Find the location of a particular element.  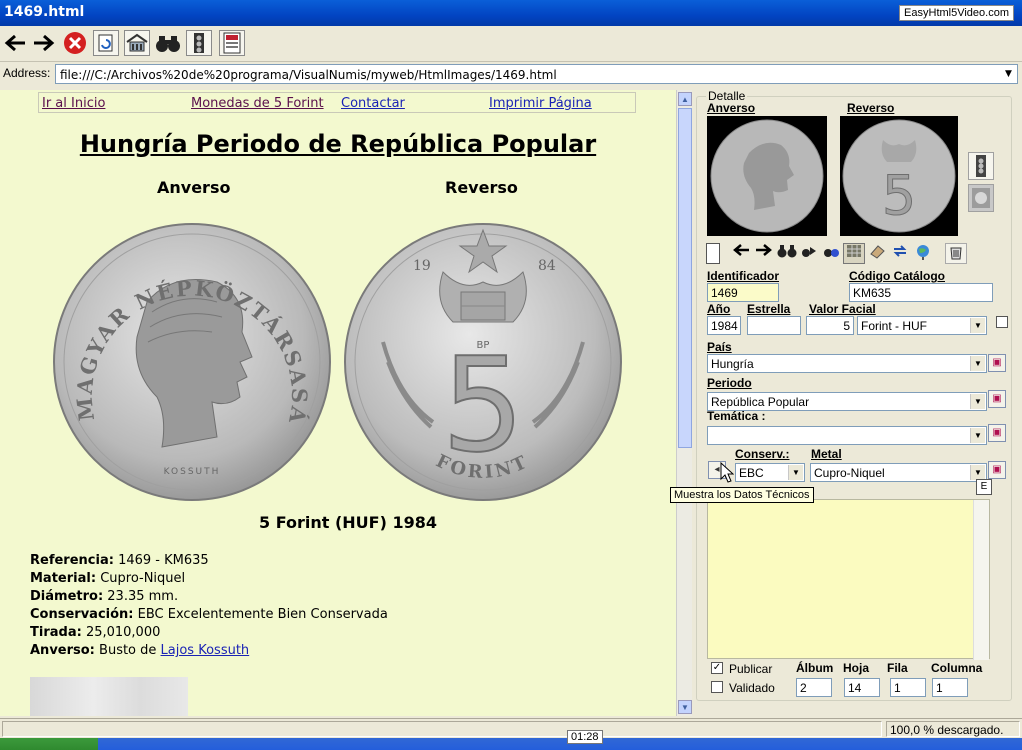

nav-coins-link: Monedas de 5 Forint is located at coordinates (257, 103).